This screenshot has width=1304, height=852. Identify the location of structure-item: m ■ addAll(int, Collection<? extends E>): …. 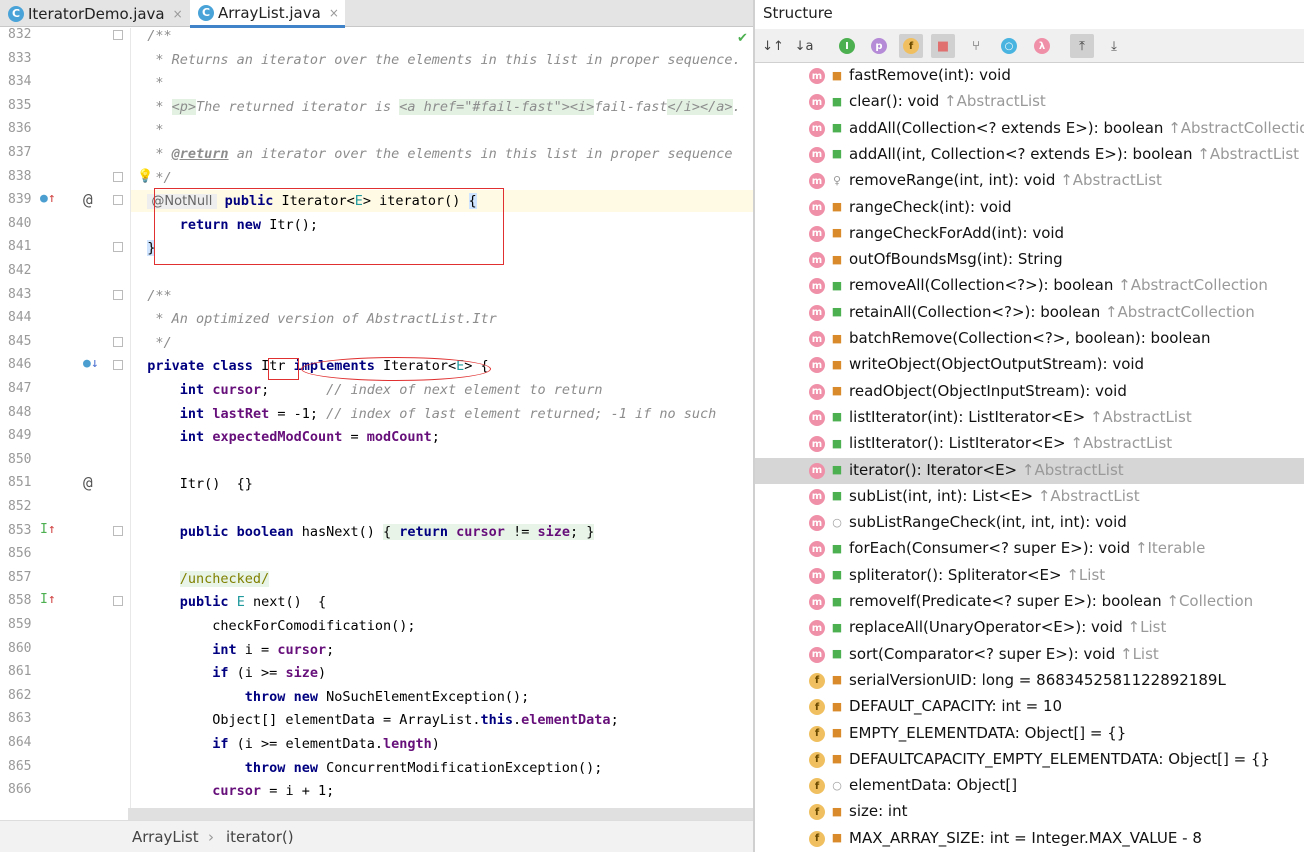
(1029, 155).